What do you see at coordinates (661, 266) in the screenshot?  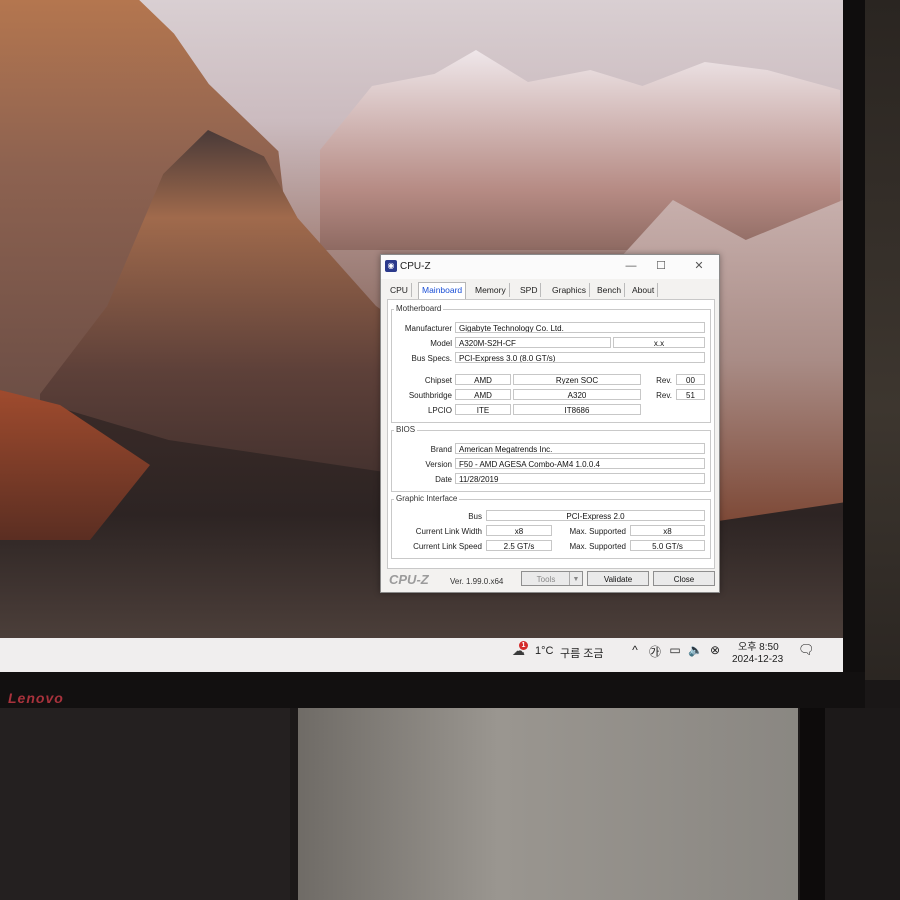 I see `maximize-button: ☐` at bounding box center [661, 266].